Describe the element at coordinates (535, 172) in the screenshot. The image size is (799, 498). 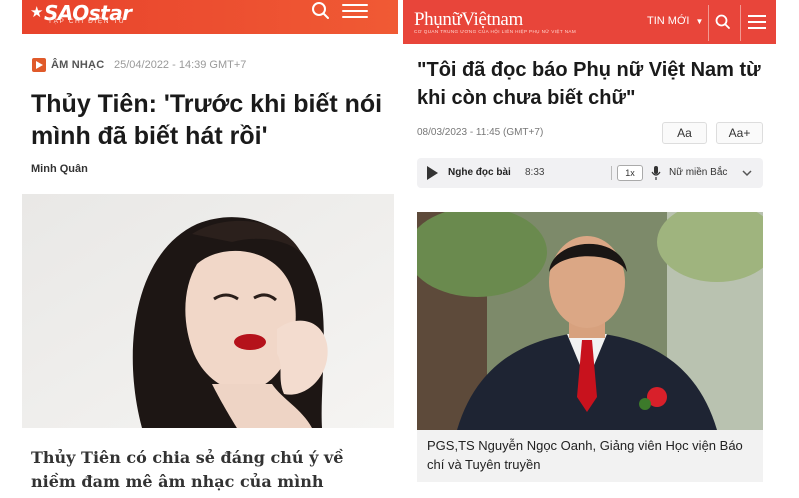
I see `audio-duration: 8:33` at that location.